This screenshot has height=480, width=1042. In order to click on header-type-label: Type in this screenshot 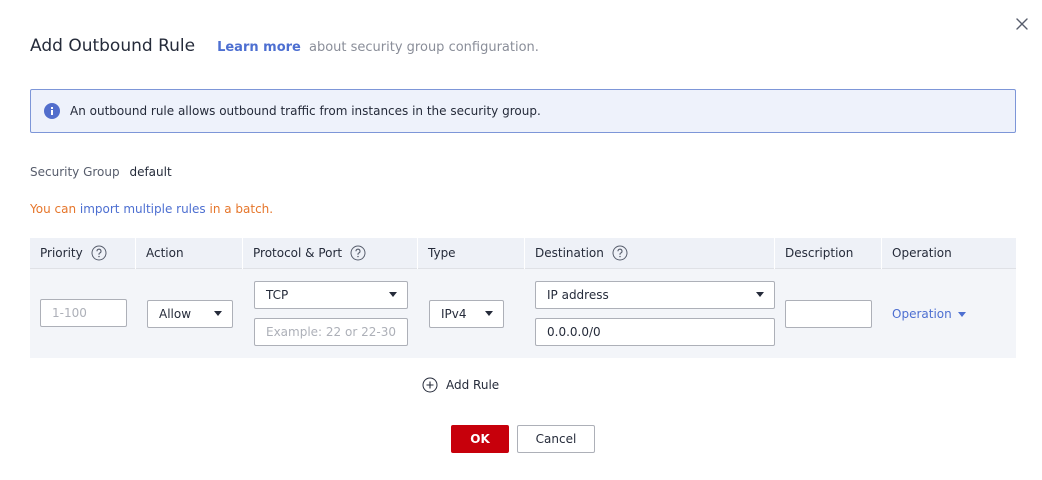, I will do `click(442, 253)`.